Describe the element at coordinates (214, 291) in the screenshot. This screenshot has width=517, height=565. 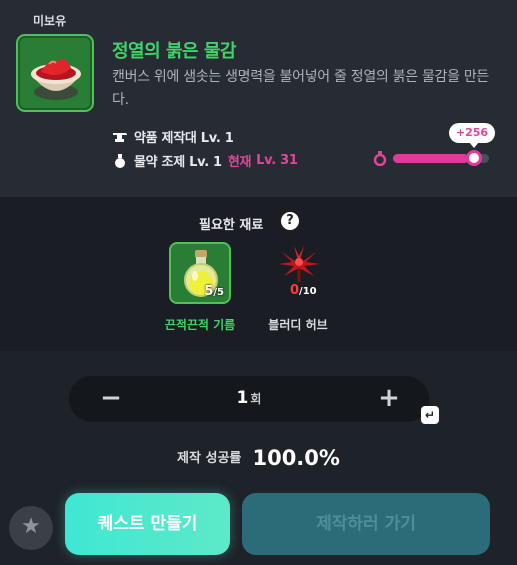
I see `material-oil-count: 5/5` at that location.